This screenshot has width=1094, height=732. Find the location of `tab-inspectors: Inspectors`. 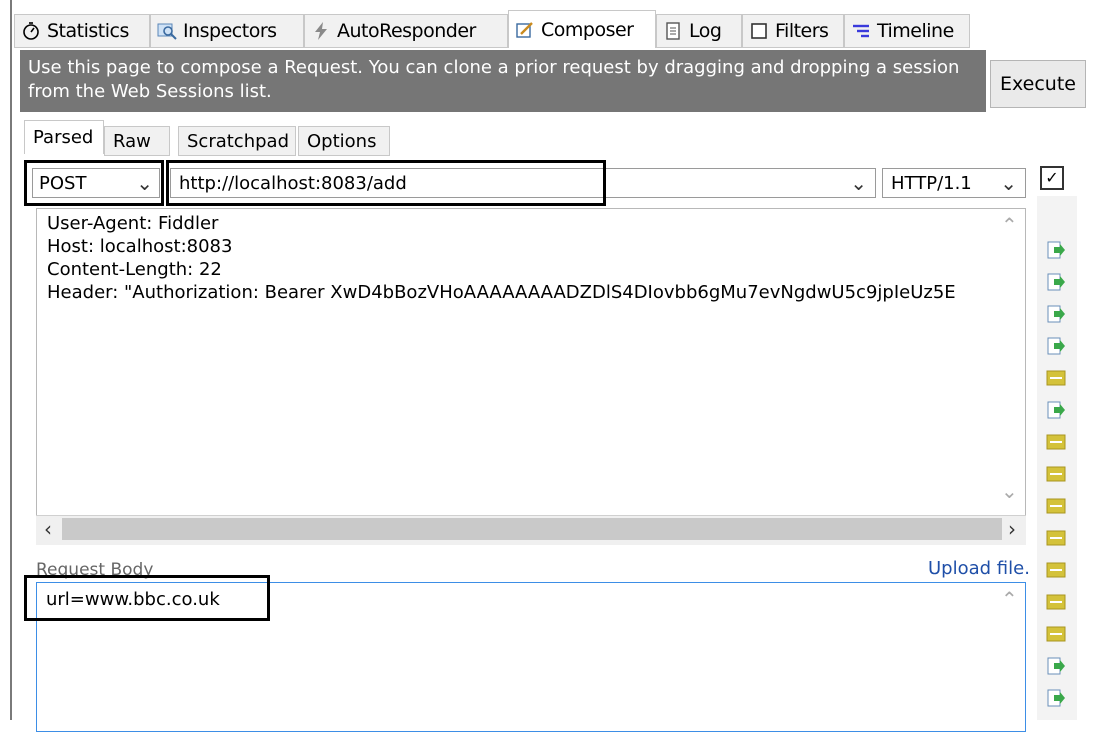

tab-inspectors: Inspectors is located at coordinates (227, 31).